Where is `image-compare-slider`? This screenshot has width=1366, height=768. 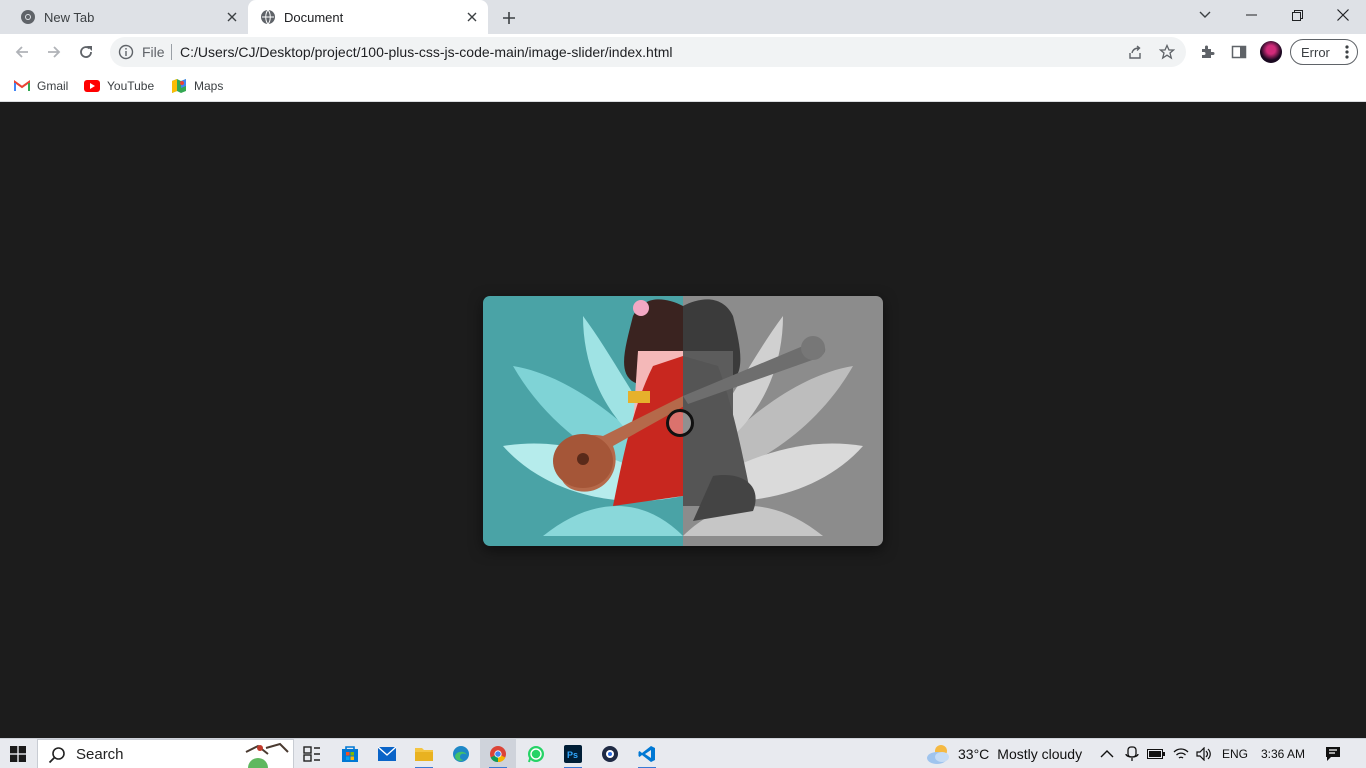
image-compare-slider is located at coordinates (683, 421).